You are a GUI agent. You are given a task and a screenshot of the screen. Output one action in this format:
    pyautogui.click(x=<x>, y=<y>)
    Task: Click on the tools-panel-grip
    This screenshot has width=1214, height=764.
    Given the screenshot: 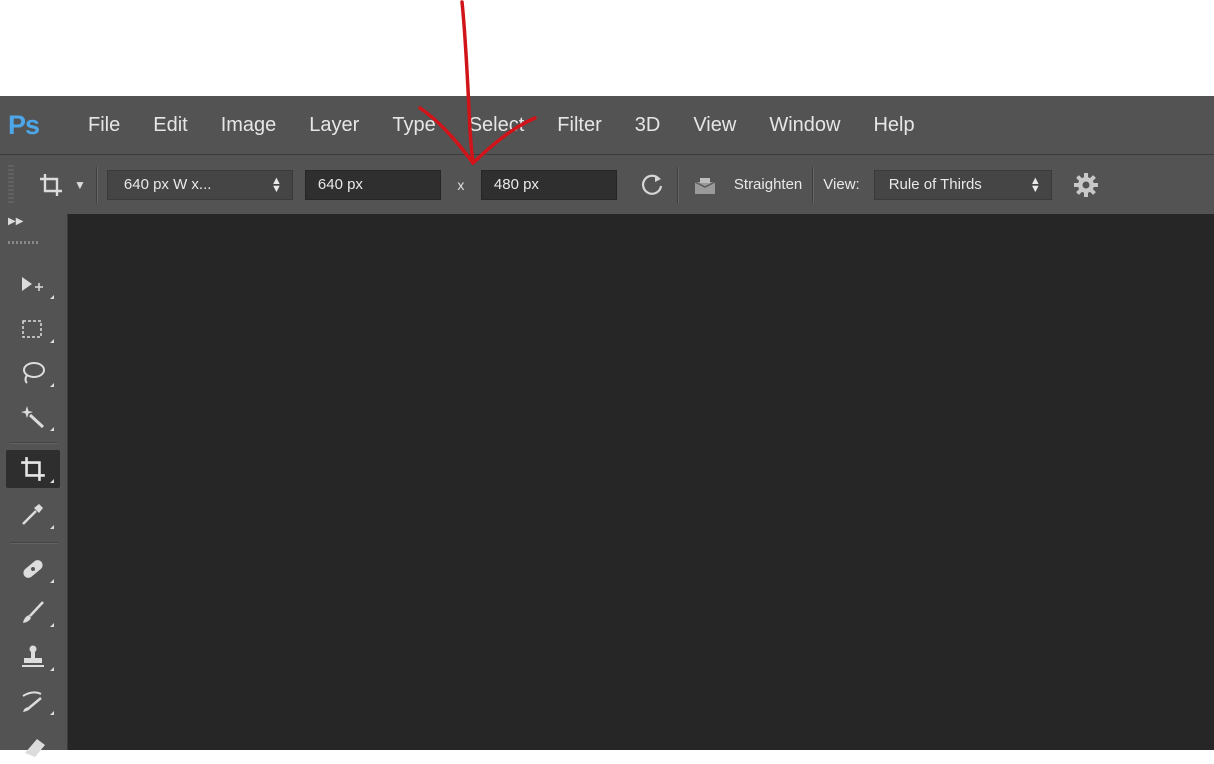 What is the action you would take?
    pyautogui.click(x=24, y=242)
    